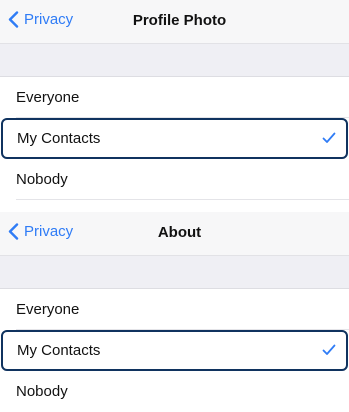 This screenshot has width=349, height=412. I want to click on page-title: About, so click(179, 232).